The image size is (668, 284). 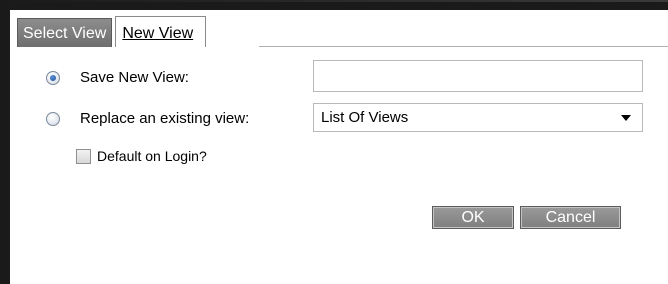 I want to click on save-new-view-radio, so click(x=53, y=77).